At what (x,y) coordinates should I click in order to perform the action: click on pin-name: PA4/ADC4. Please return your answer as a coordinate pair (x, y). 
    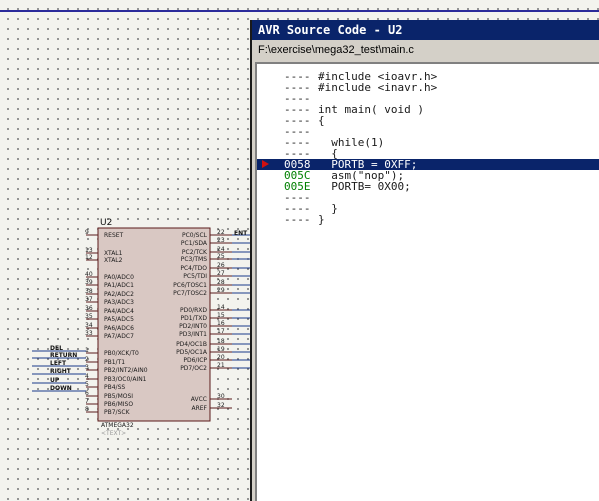
    Looking at the image, I should click on (119, 311).